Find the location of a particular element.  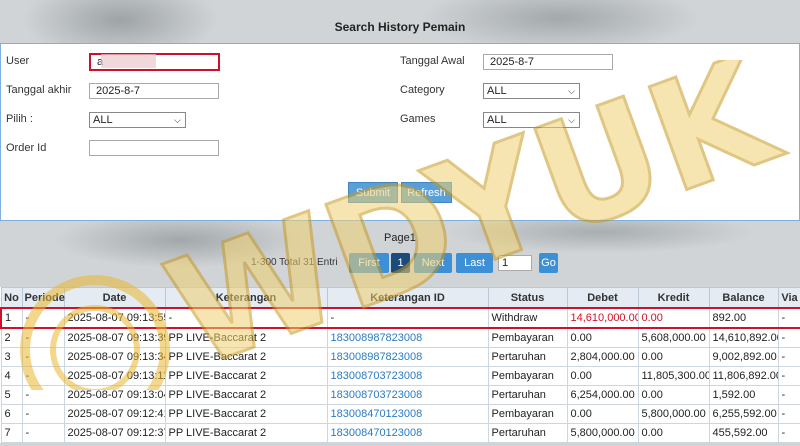

cell-balance: 455,592.00 is located at coordinates (743, 433).